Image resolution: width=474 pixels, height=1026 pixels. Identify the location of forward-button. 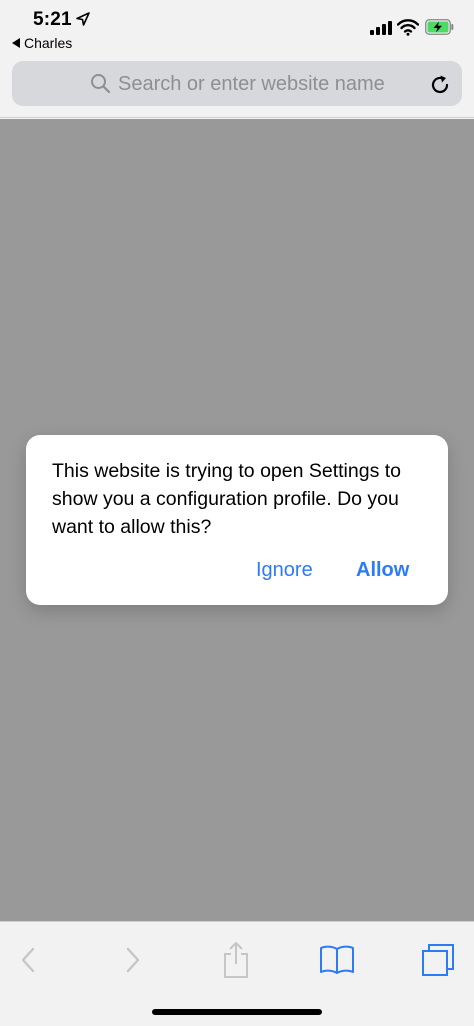
(133, 960).